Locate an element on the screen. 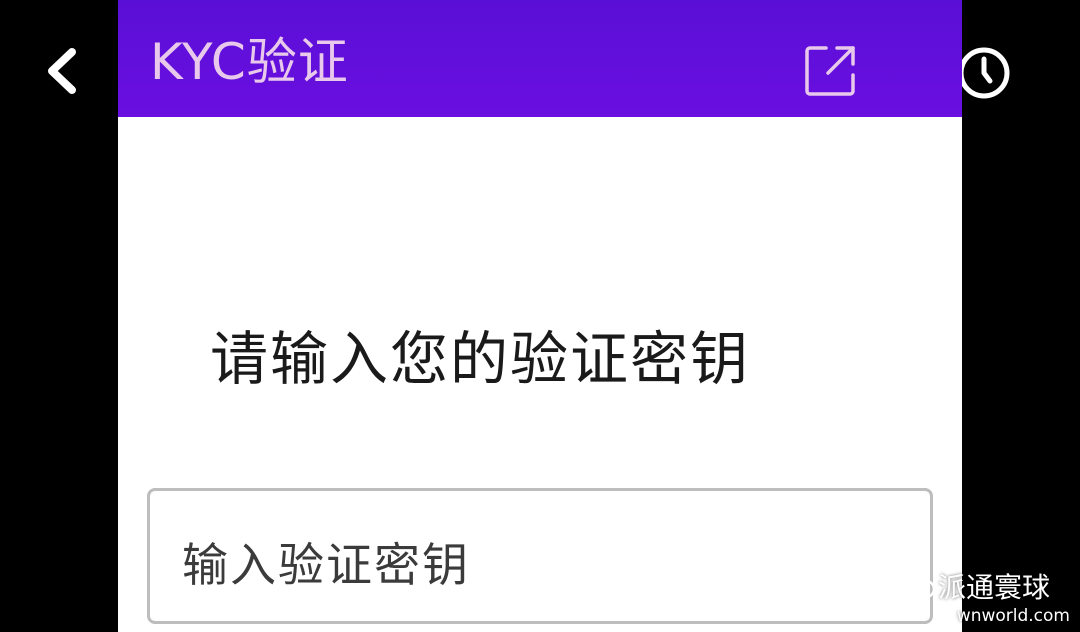 This screenshot has height=632, width=1080. external-link-icon is located at coordinates (831, 70).